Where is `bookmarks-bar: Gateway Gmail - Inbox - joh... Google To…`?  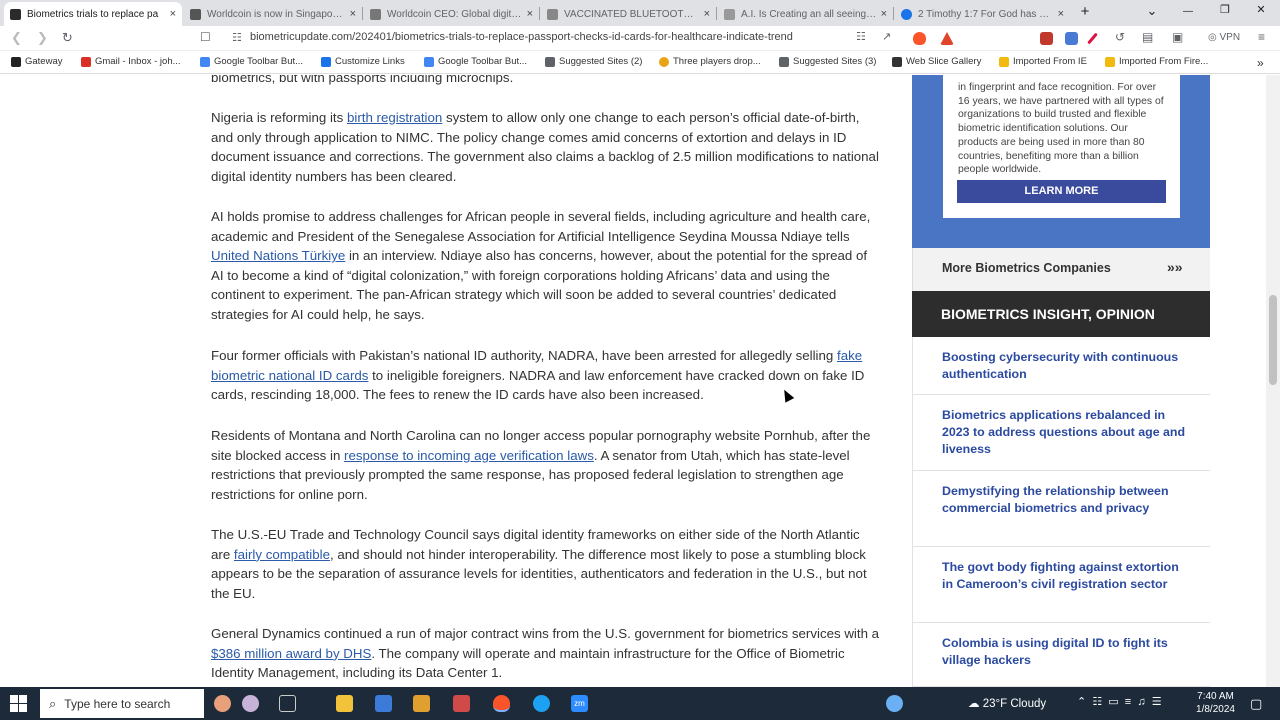
bookmarks-bar: Gateway Gmail - Inbox - joh... Google To… is located at coordinates (640, 63).